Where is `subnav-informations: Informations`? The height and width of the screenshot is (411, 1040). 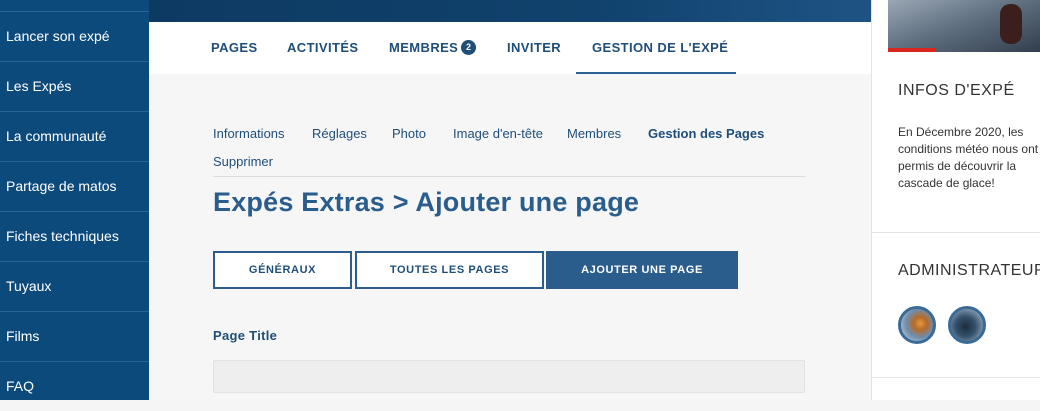 subnav-informations: Informations is located at coordinates (249, 133).